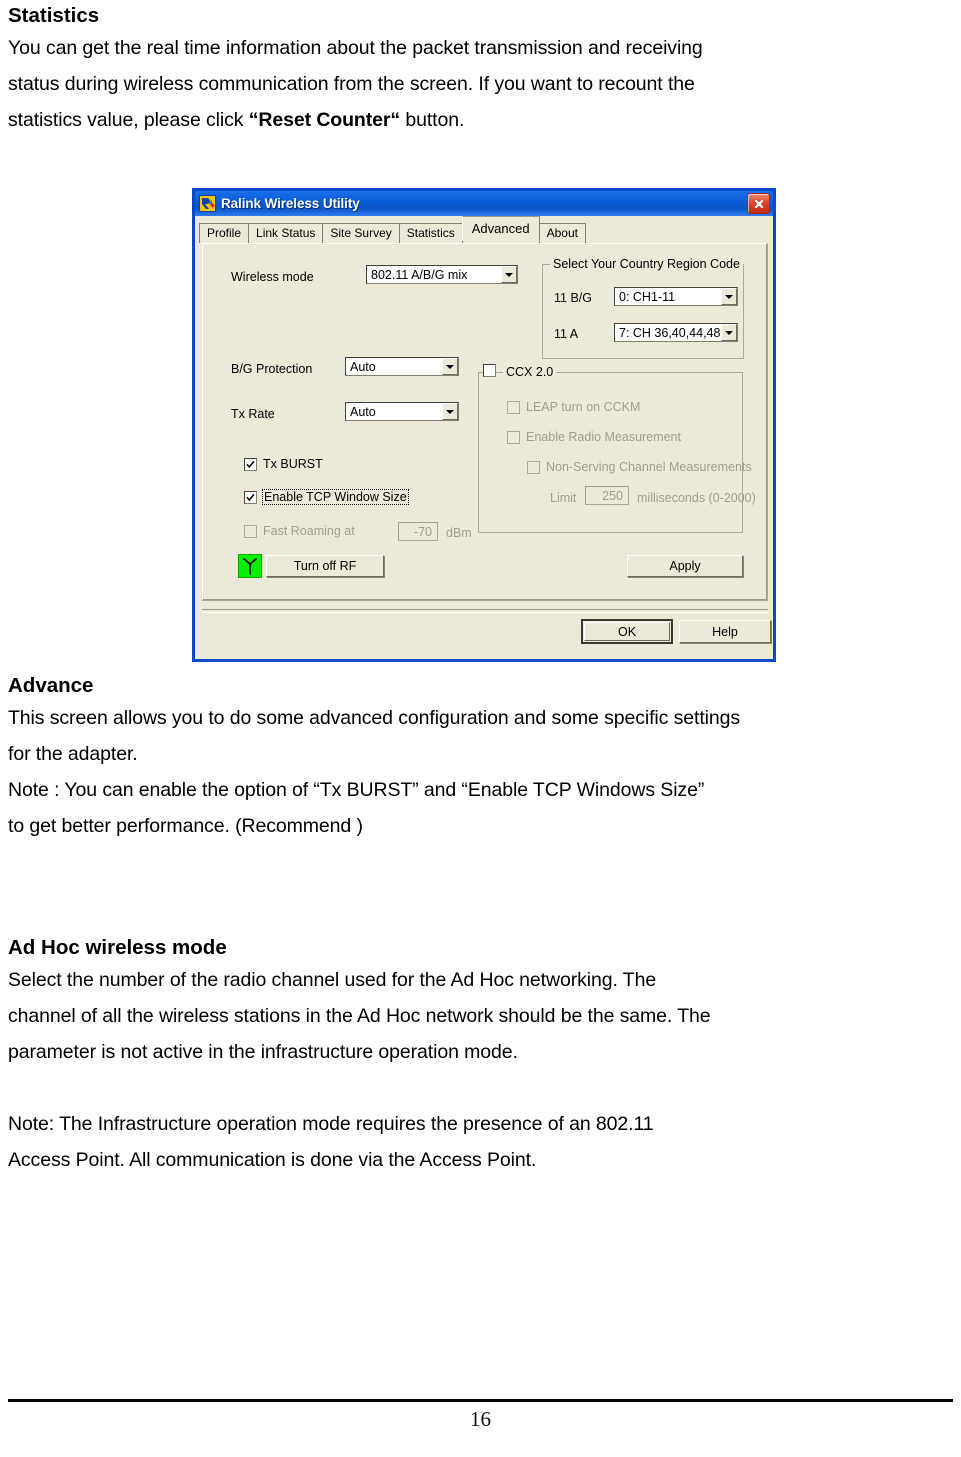 The height and width of the screenshot is (1457, 961). What do you see at coordinates (361, 233) in the screenshot?
I see `tab-site-survey: Site Survey` at bounding box center [361, 233].